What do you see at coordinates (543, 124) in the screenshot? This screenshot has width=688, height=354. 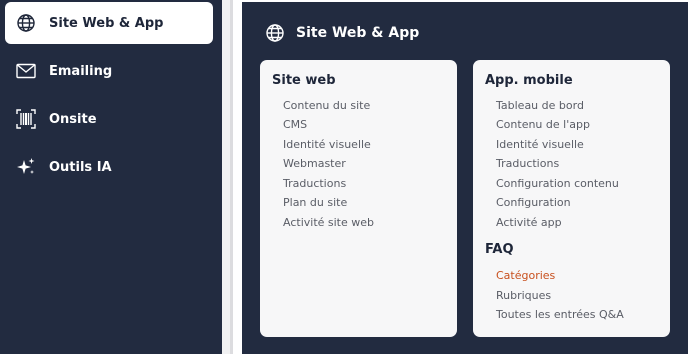 I see `link-contenu-de-l-app: Contenu de l'app` at bounding box center [543, 124].